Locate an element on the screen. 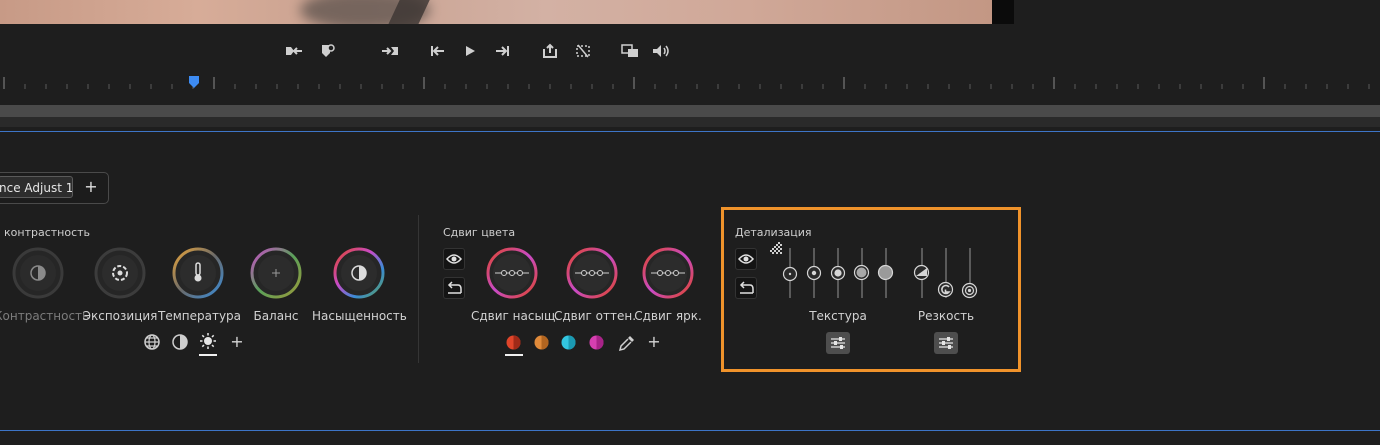 This screenshot has width=1380, height=445. orange-swatch is located at coordinates (541, 342).